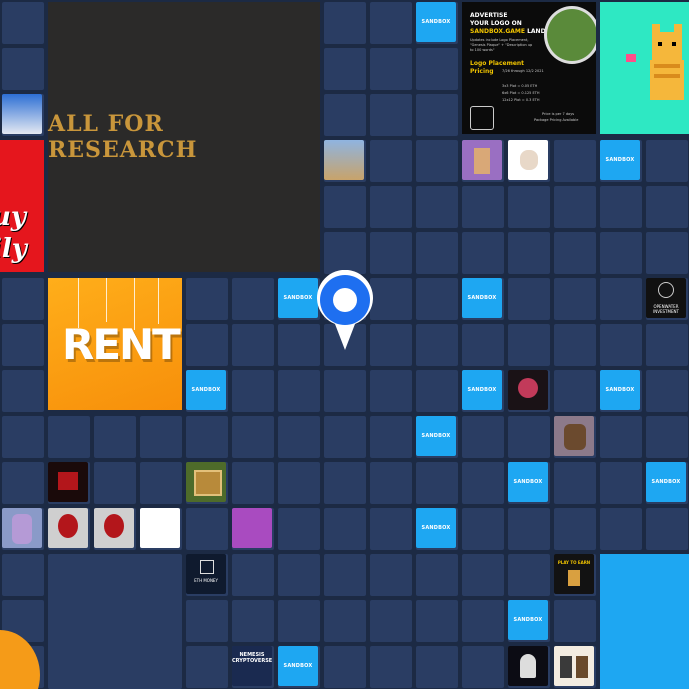  Describe the element at coordinates (160, 528) in the screenshot. I see `land-tile-blank` at that location.